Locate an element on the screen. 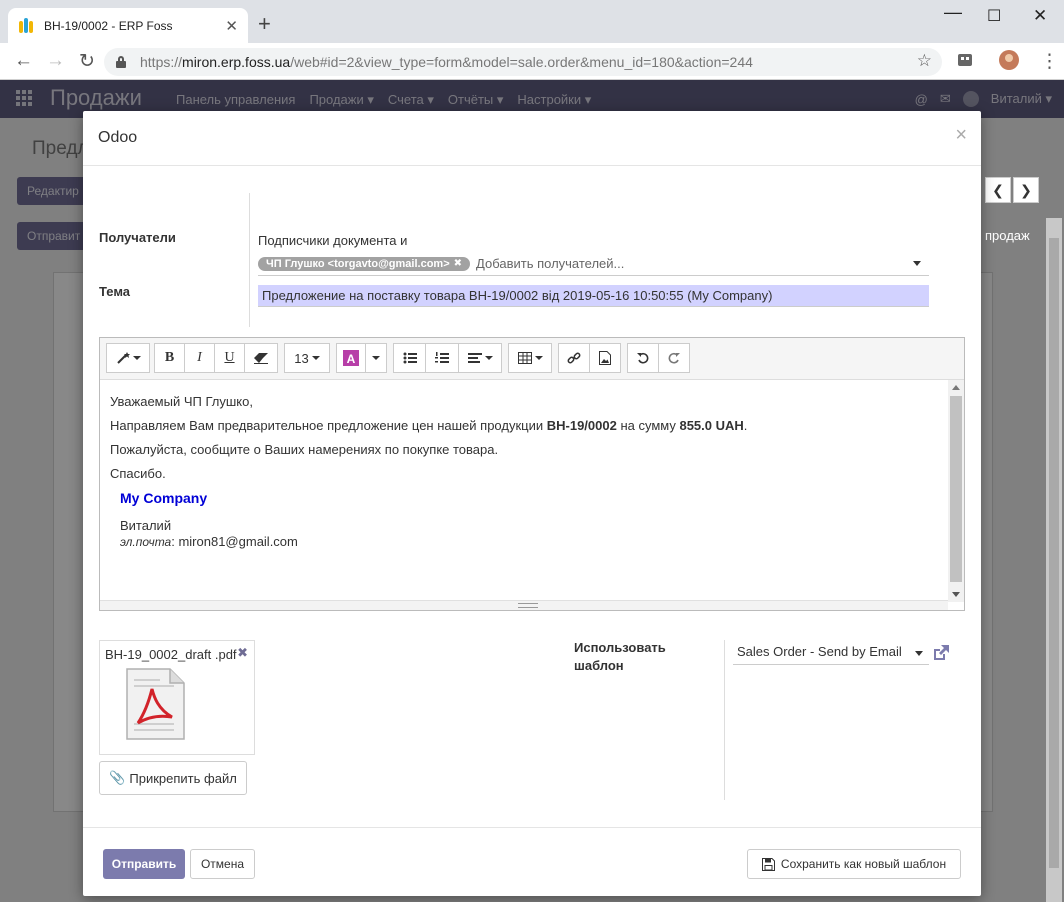  signature-email: эл.почта: miron81@gmail.com is located at coordinates (209, 541).